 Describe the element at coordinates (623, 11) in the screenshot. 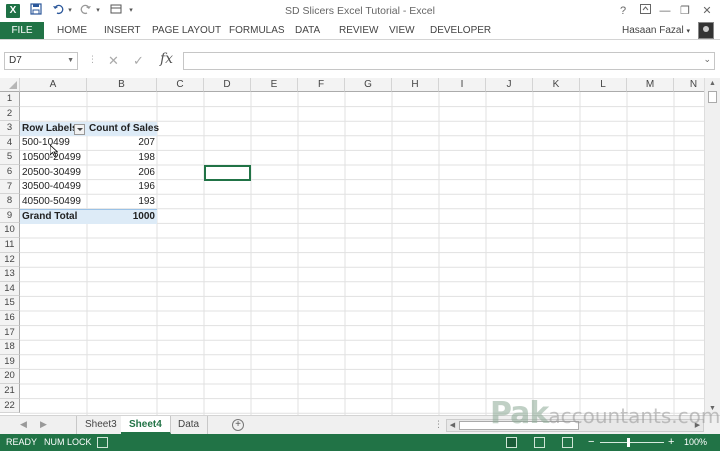

I see `help-button: ?` at that location.